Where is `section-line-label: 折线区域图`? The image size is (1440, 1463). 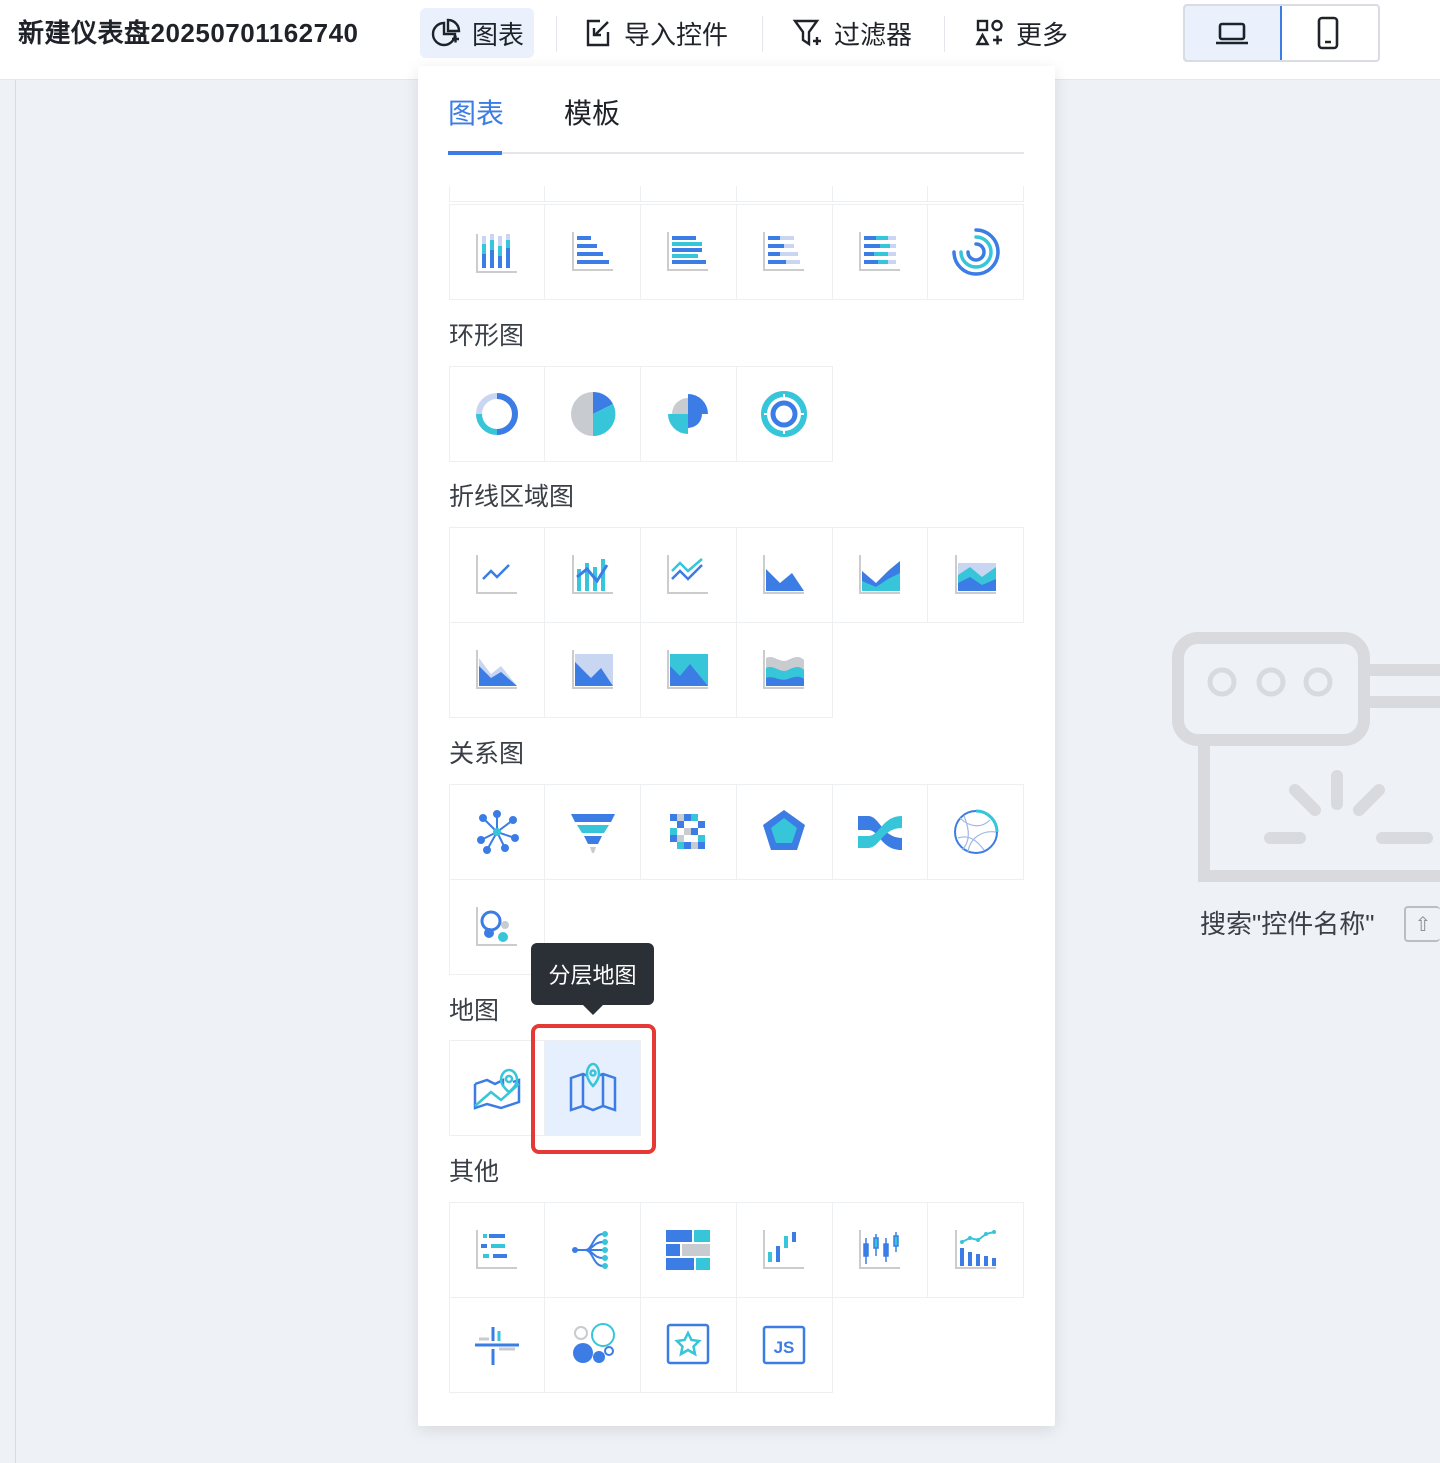 section-line-label: 折线区域图 is located at coordinates (512, 497).